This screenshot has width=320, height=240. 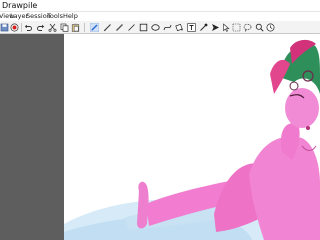 What do you see at coordinates (203, 27) in the screenshot?
I see `color-picker-icon` at bounding box center [203, 27].